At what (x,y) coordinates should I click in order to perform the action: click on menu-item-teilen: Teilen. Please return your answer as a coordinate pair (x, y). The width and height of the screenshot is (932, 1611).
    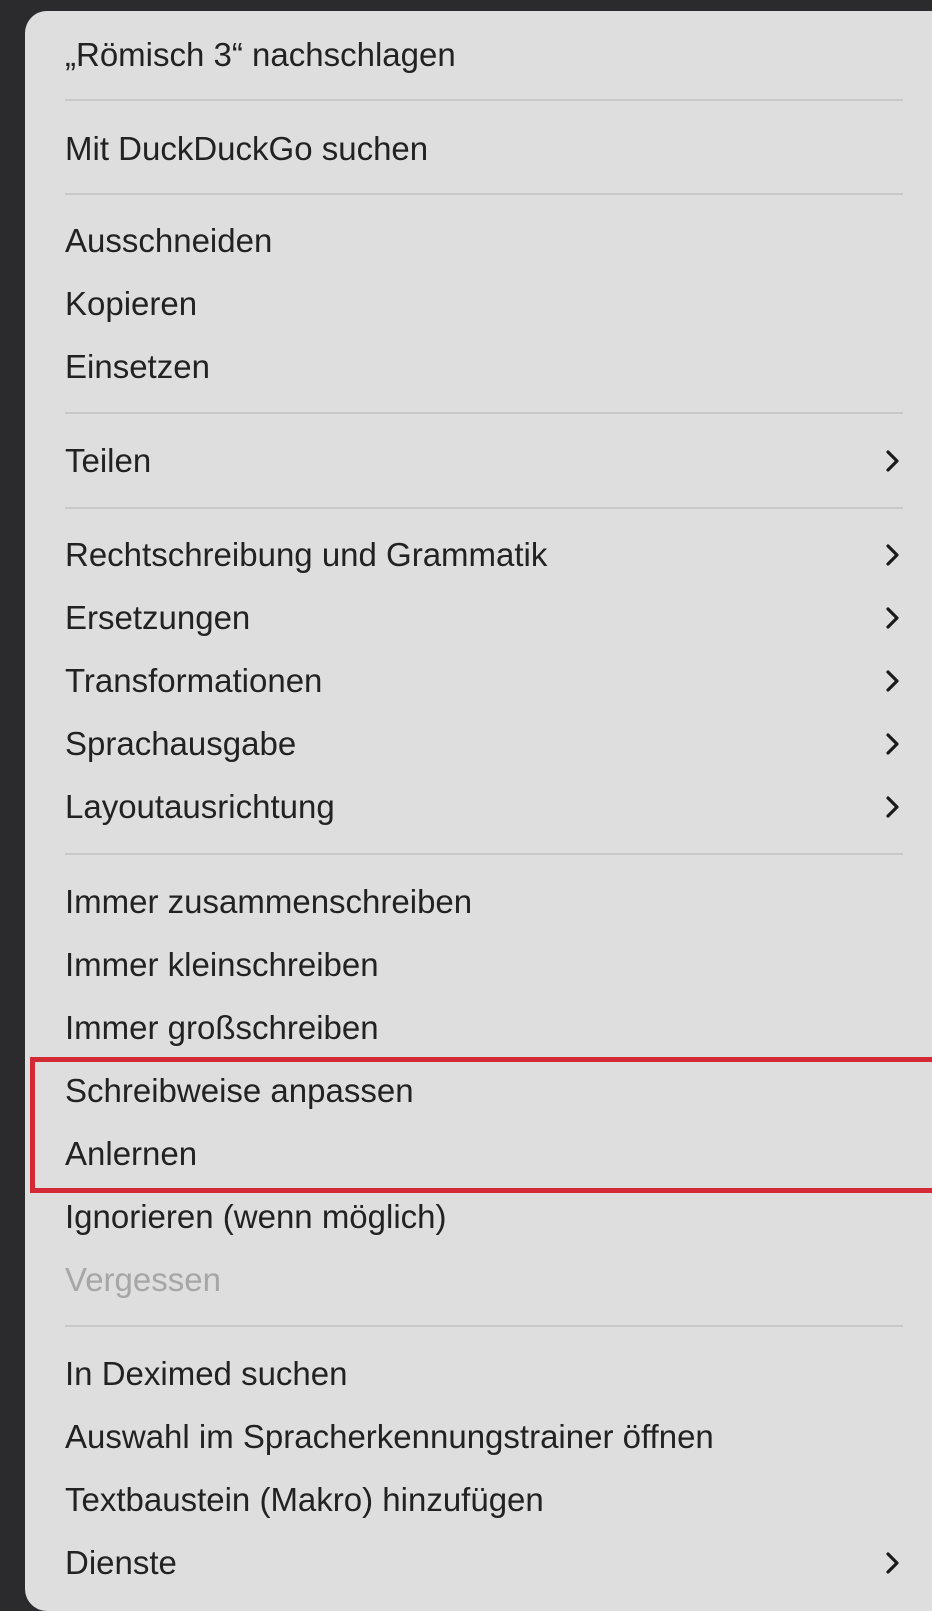
    Looking at the image, I should click on (495, 461).